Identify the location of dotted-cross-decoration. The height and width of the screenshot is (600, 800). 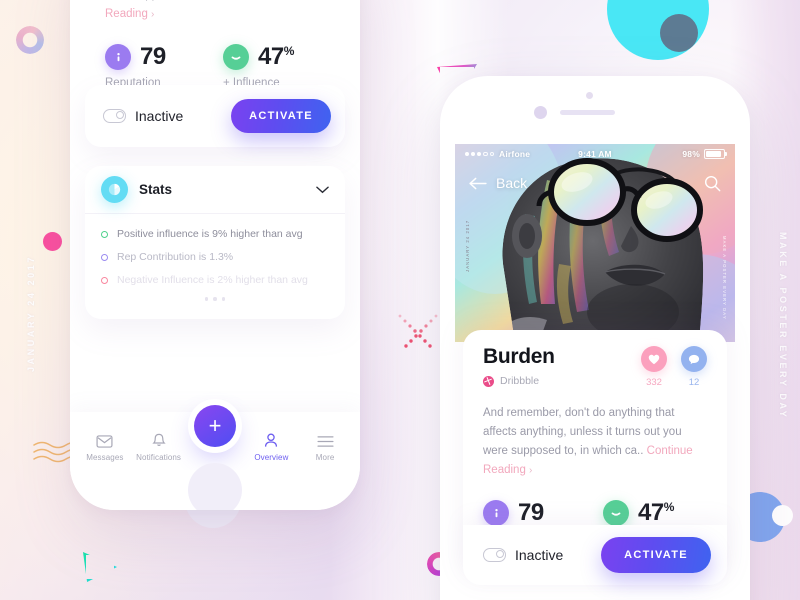
(418, 331).